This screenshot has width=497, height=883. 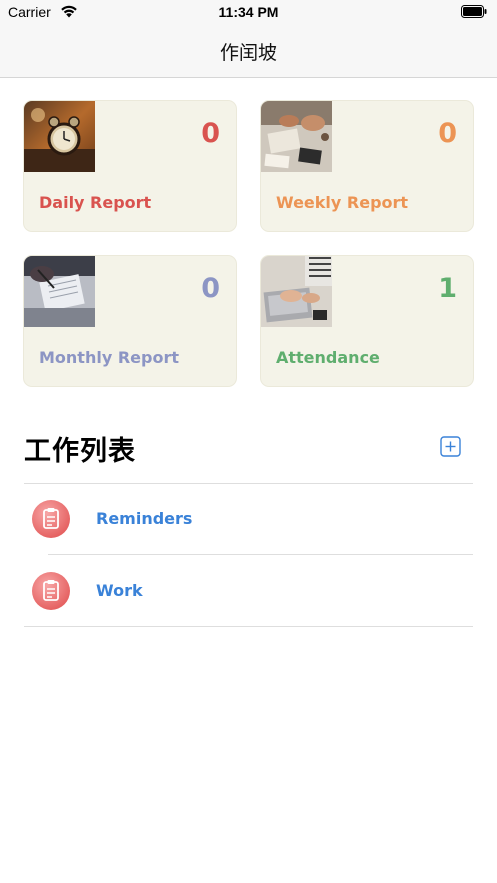 What do you see at coordinates (59, 136) in the screenshot?
I see `alarm-clock-photo` at bounding box center [59, 136].